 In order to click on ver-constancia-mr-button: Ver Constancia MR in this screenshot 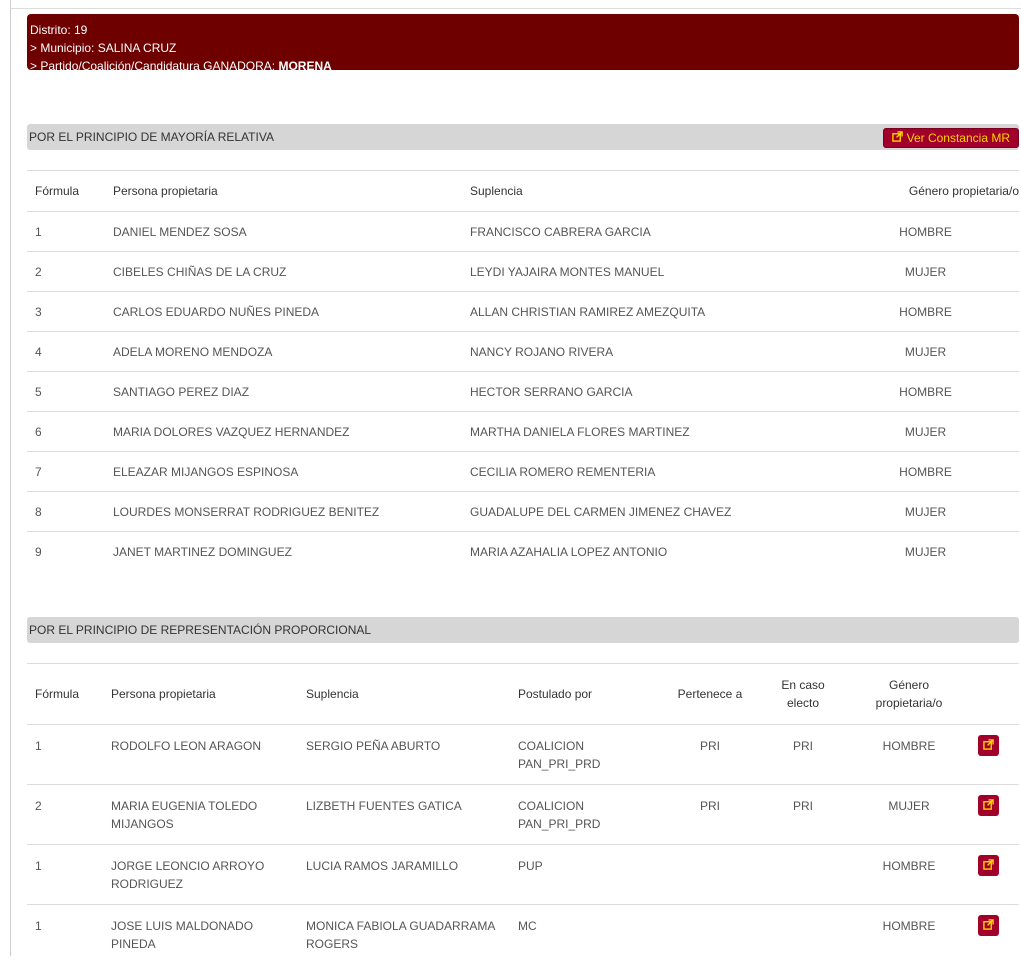, I will do `click(950, 138)`.